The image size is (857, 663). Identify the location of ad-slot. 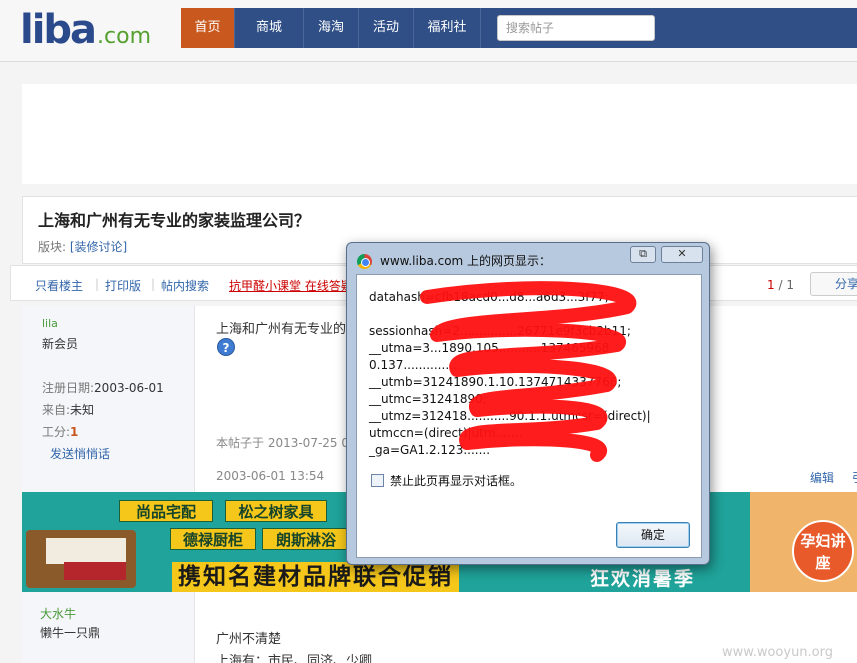
(439, 134).